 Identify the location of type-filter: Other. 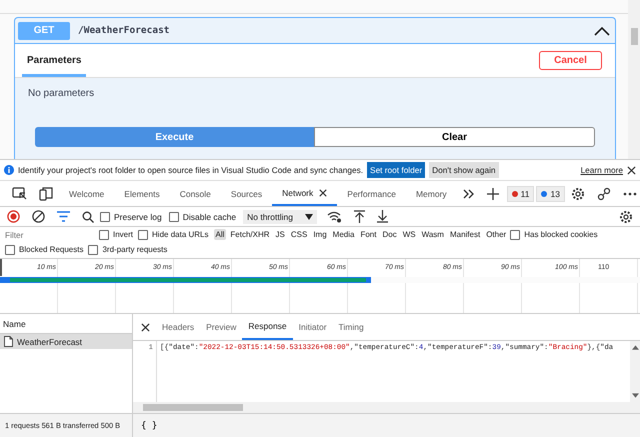
(496, 234).